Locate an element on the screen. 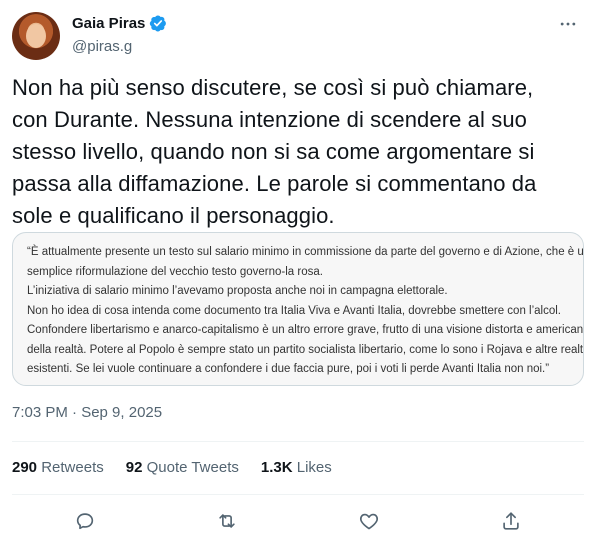 The height and width of the screenshot is (557, 596). more-icon is located at coordinates (568, 24).